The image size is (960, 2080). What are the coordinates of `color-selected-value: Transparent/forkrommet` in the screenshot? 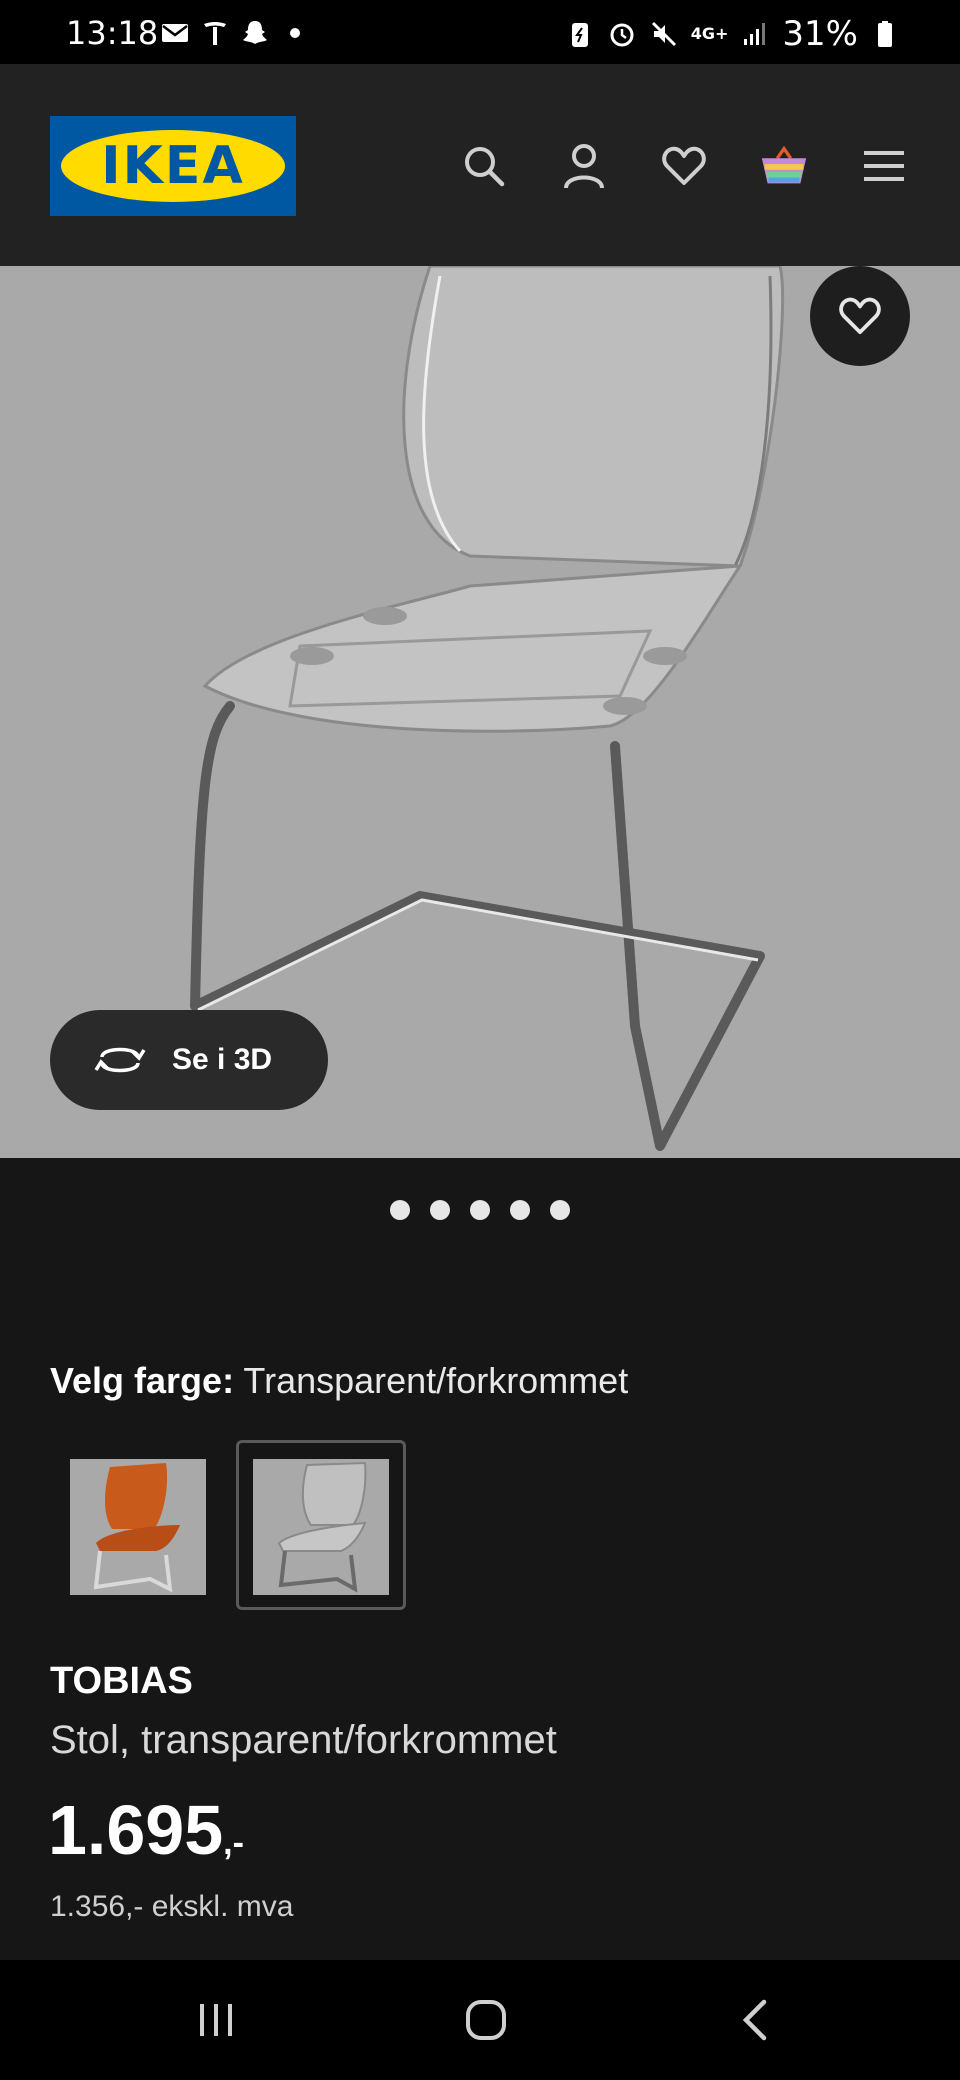 It's located at (436, 1380).